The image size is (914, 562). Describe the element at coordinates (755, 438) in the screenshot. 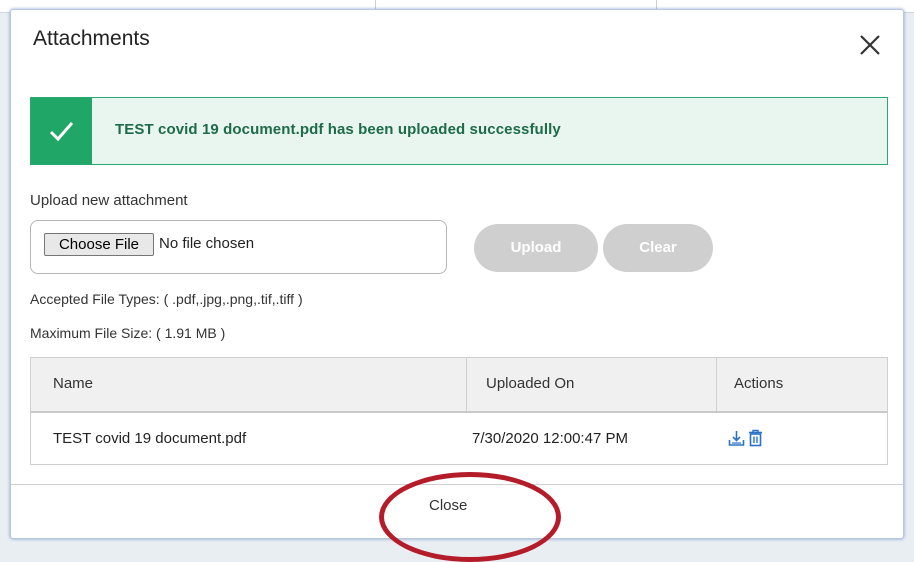

I see `delete-icon` at that location.